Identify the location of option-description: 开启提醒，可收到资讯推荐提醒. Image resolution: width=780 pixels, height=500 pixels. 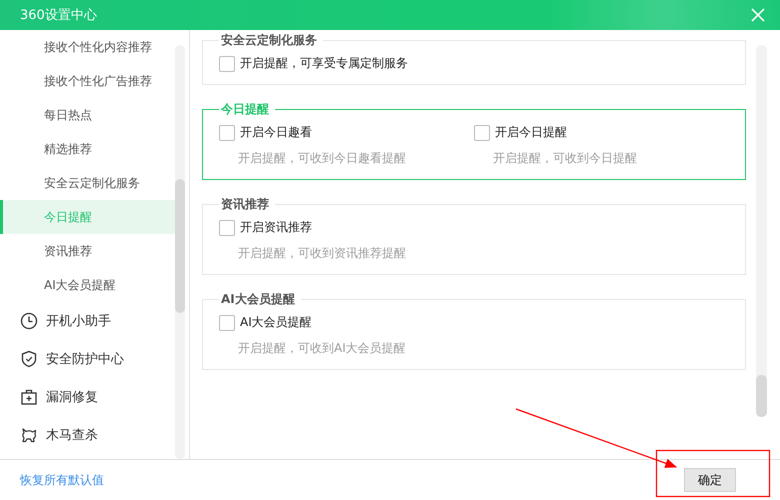
(322, 253).